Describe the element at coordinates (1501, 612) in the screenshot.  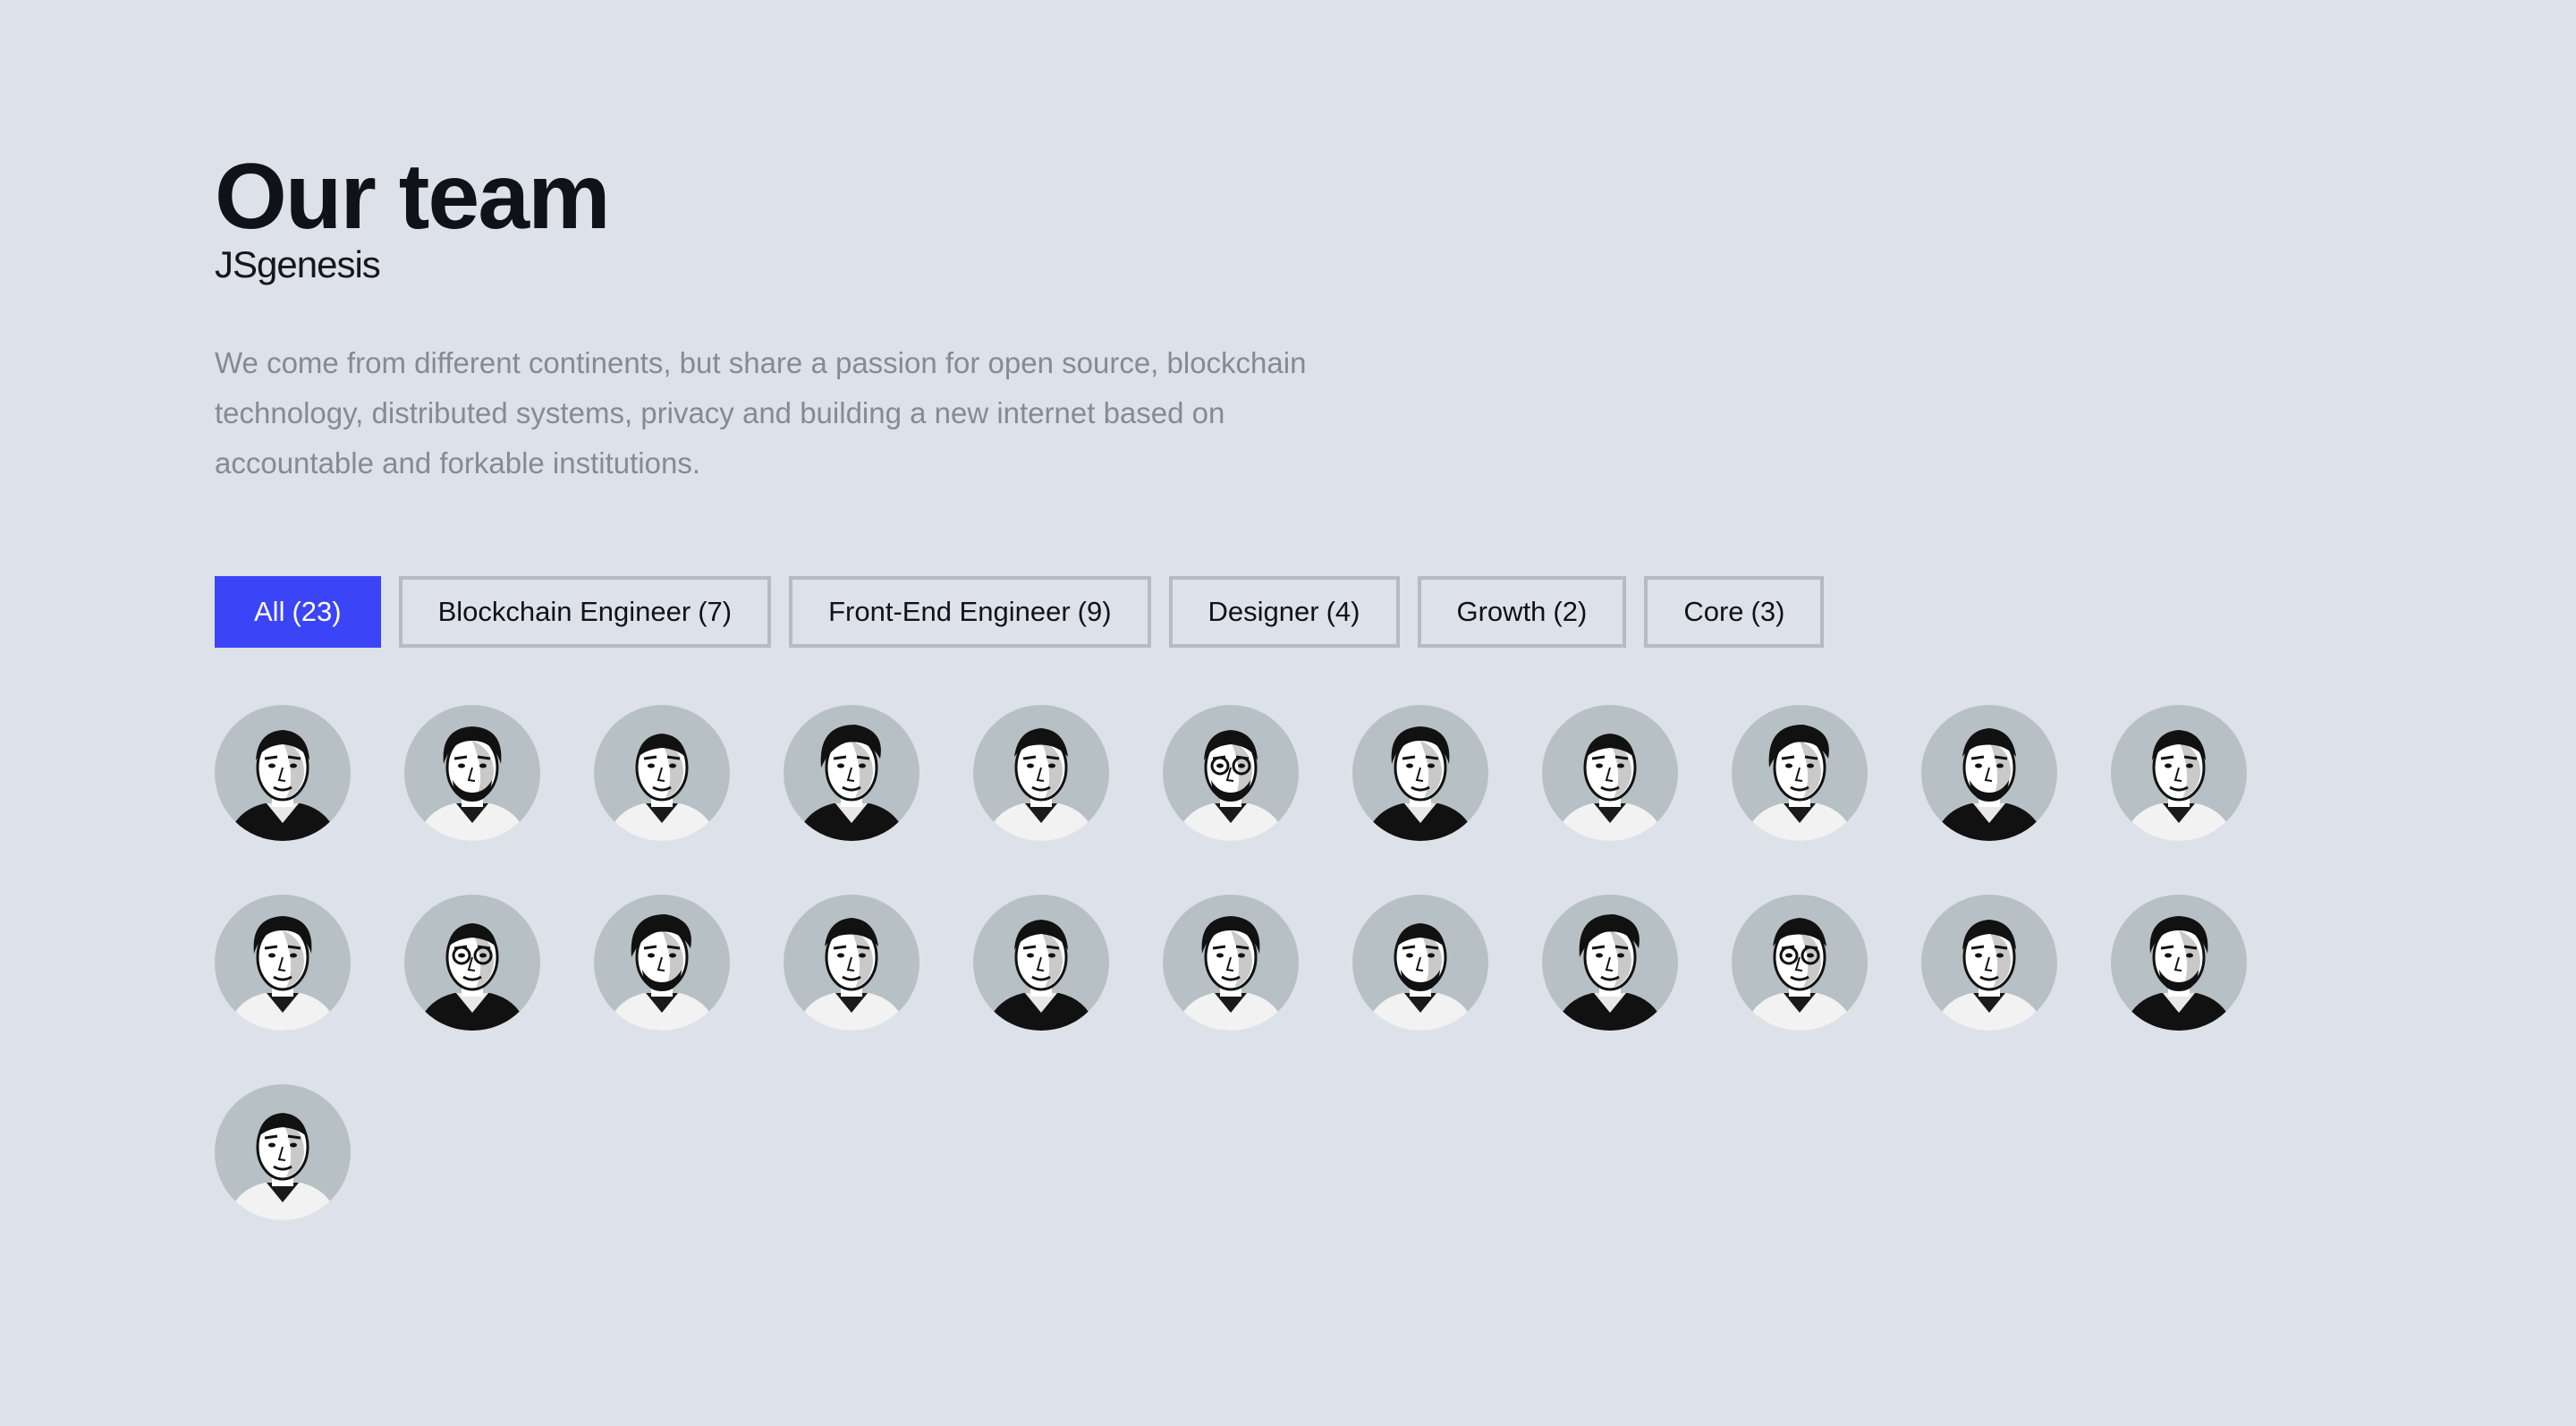
I see `filter-label: Growth` at that location.